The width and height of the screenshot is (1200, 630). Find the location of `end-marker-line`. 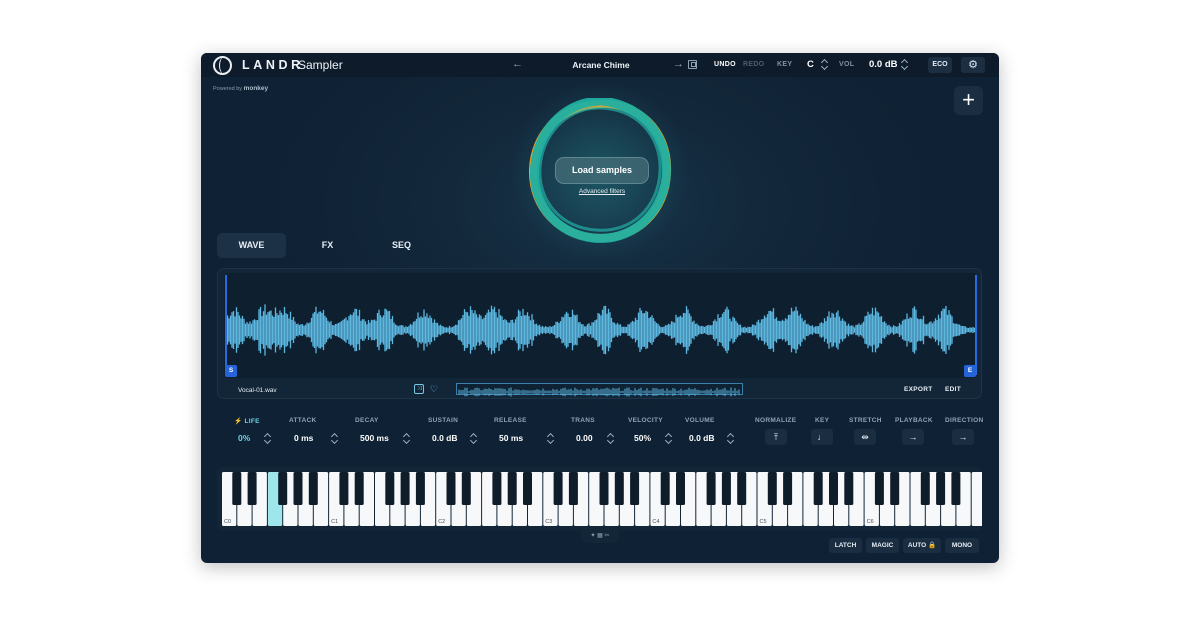

end-marker-line is located at coordinates (976, 325).